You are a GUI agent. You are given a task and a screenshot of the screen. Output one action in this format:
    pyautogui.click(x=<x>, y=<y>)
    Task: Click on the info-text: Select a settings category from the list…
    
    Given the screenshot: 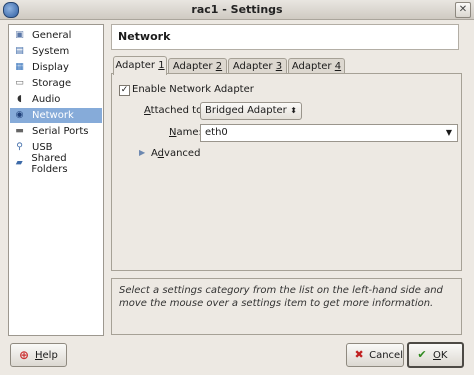 What is the action you would take?
    pyautogui.click(x=281, y=297)
    